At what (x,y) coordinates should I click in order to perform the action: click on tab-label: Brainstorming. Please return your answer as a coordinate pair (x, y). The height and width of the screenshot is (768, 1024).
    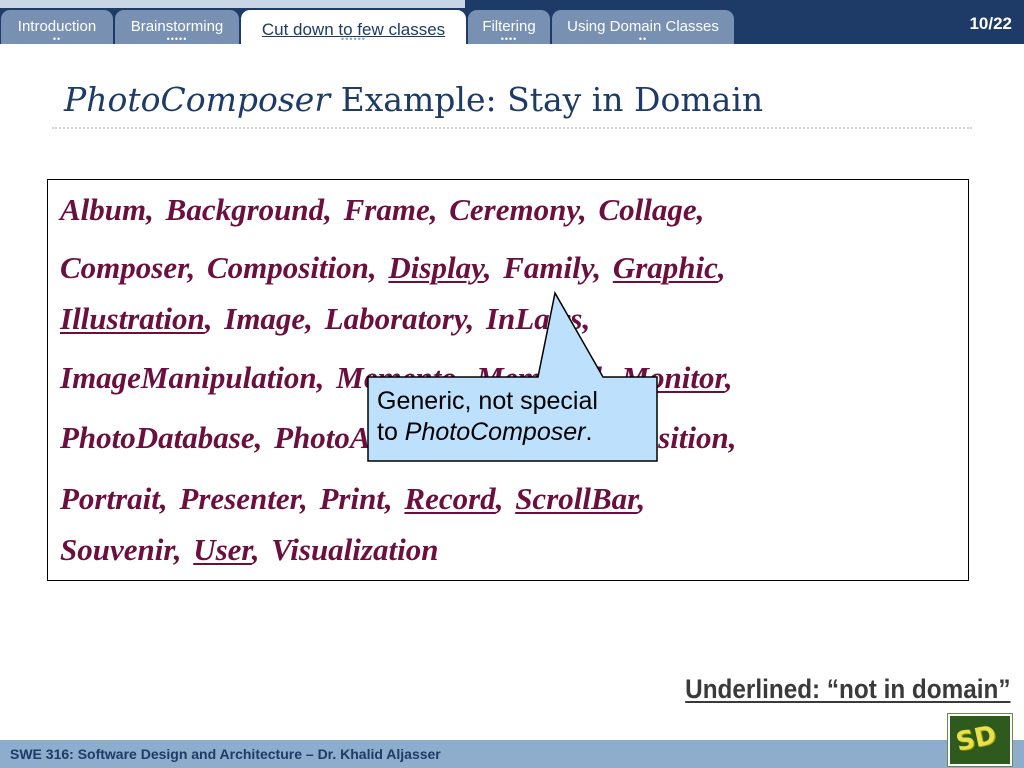
    Looking at the image, I should click on (177, 26).